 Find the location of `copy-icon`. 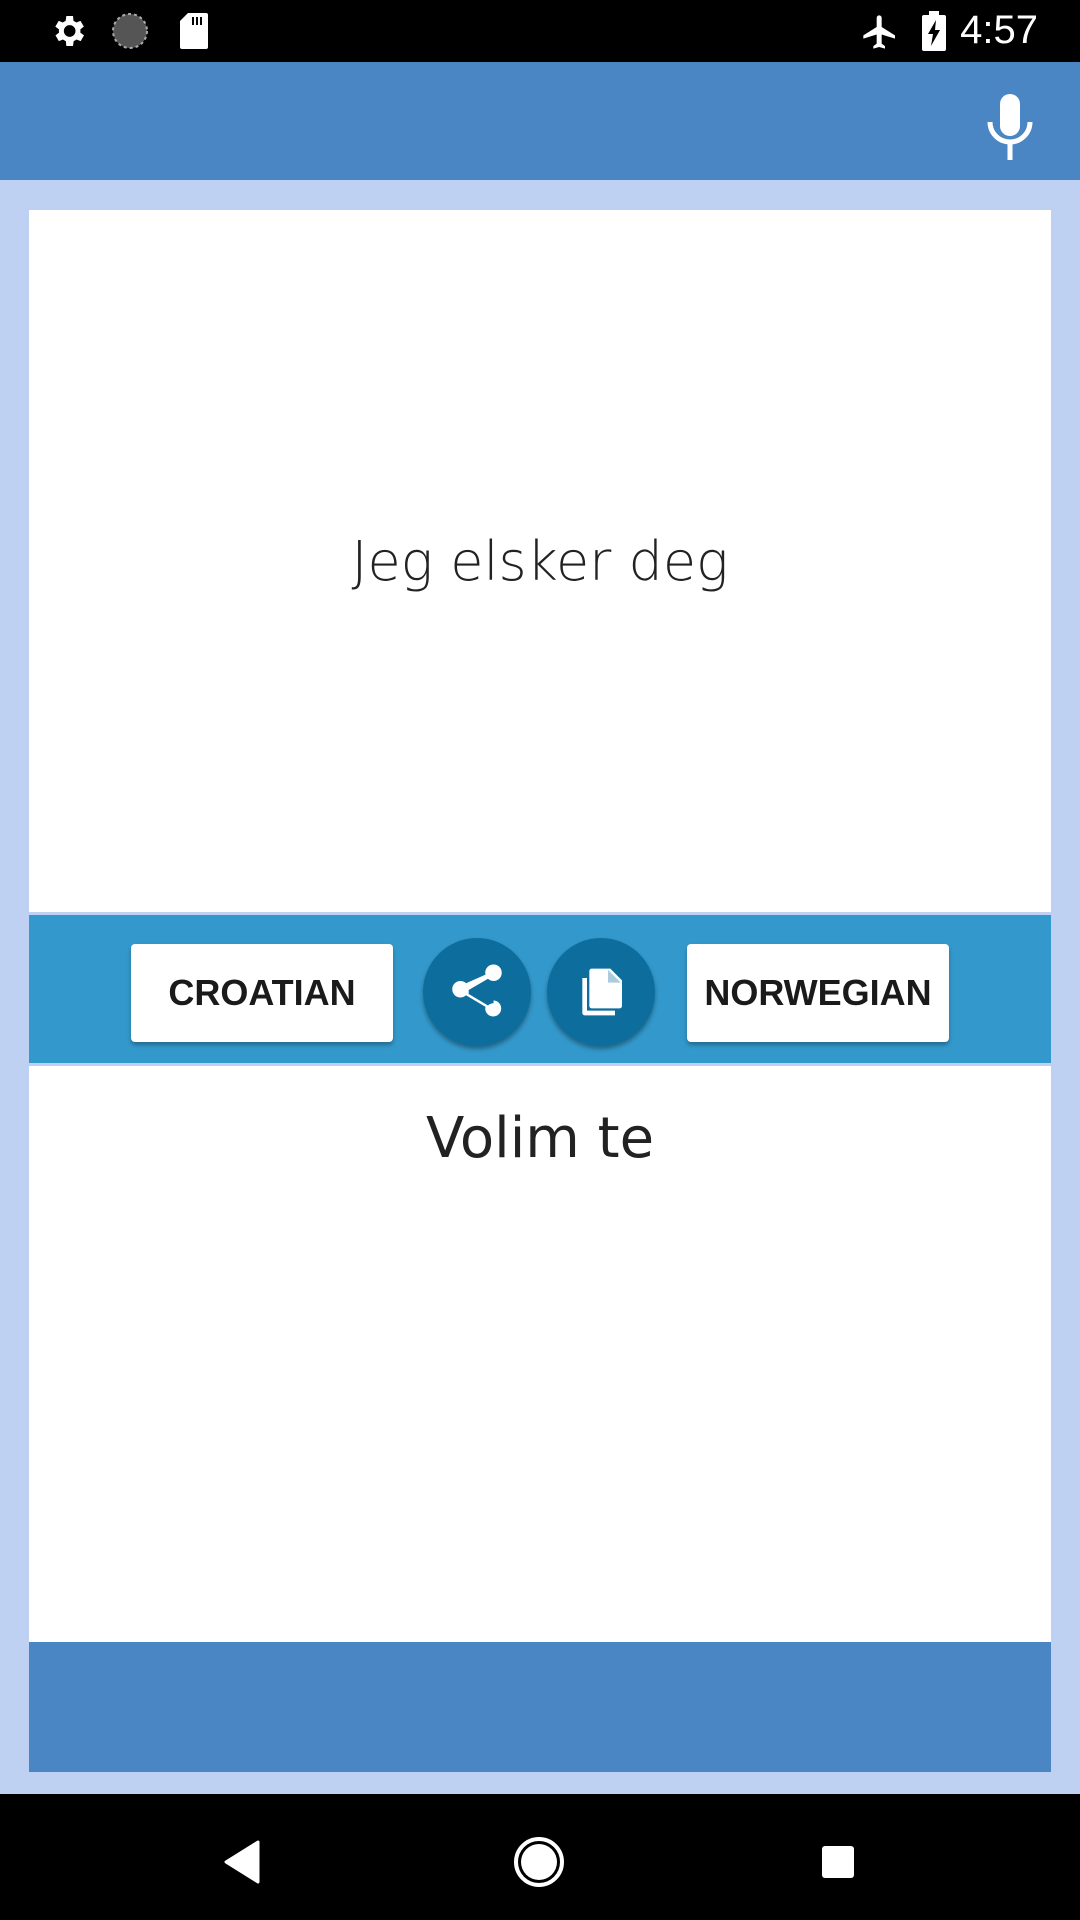

copy-icon is located at coordinates (602, 992).